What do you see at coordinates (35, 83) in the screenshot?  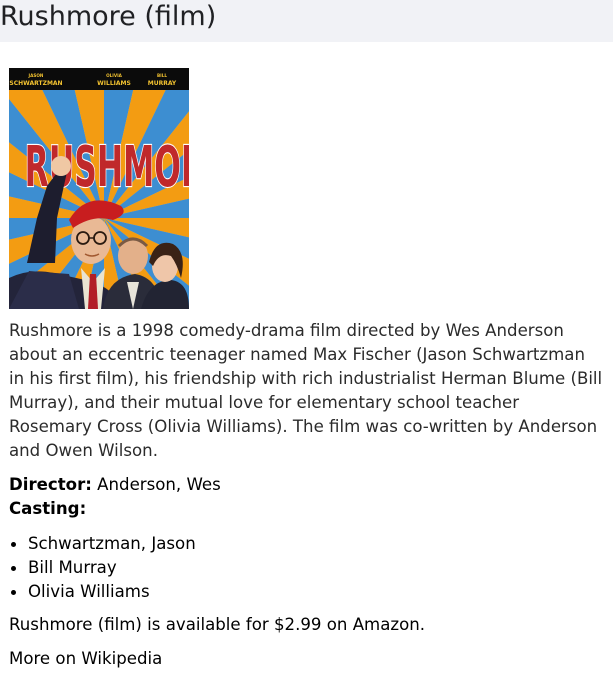 I see `poster-cast-1-last: SCHWARTZMAN` at bounding box center [35, 83].